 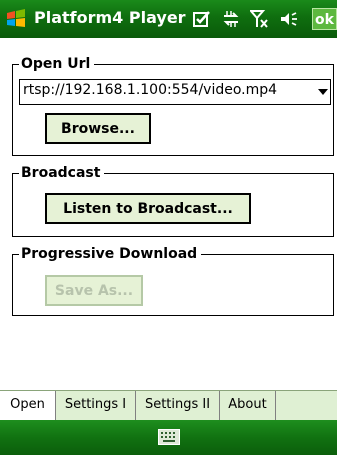 I want to click on tab-strip: Open Settings I Settings II About, so click(x=168, y=405).